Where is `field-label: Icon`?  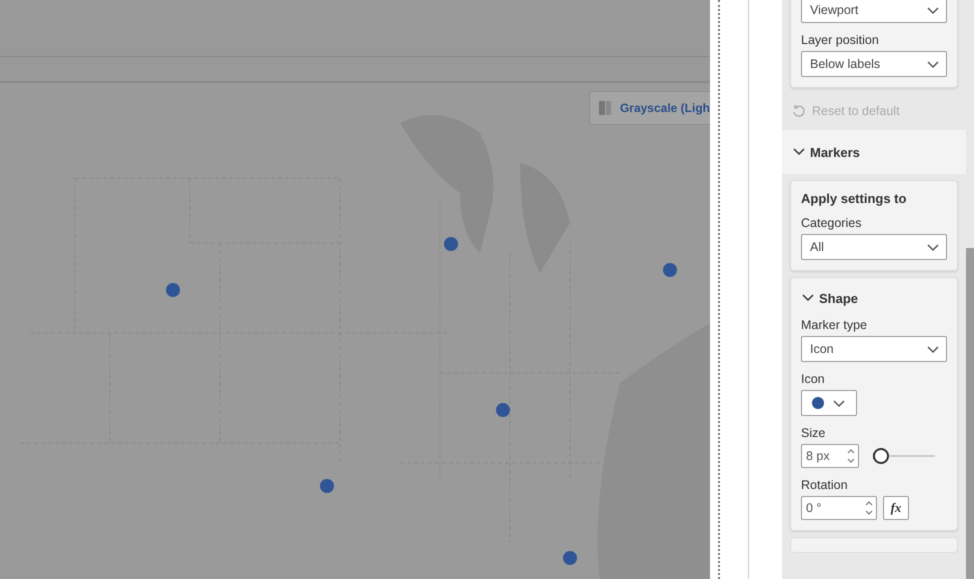
field-label: Icon is located at coordinates (813, 379).